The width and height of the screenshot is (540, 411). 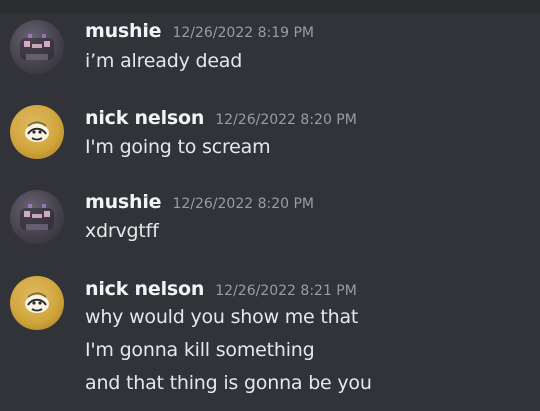 What do you see at coordinates (164, 61) in the screenshot?
I see `message-text: i’m already dead` at bounding box center [164, 61].